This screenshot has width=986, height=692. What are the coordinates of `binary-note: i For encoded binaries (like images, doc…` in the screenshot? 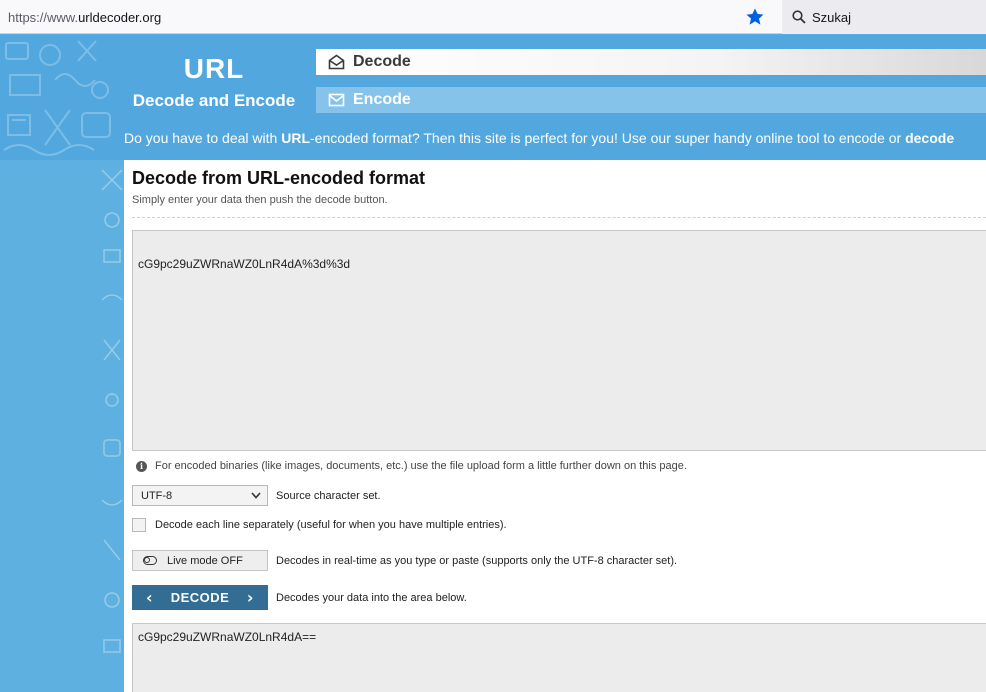 It's located at (411, 466).